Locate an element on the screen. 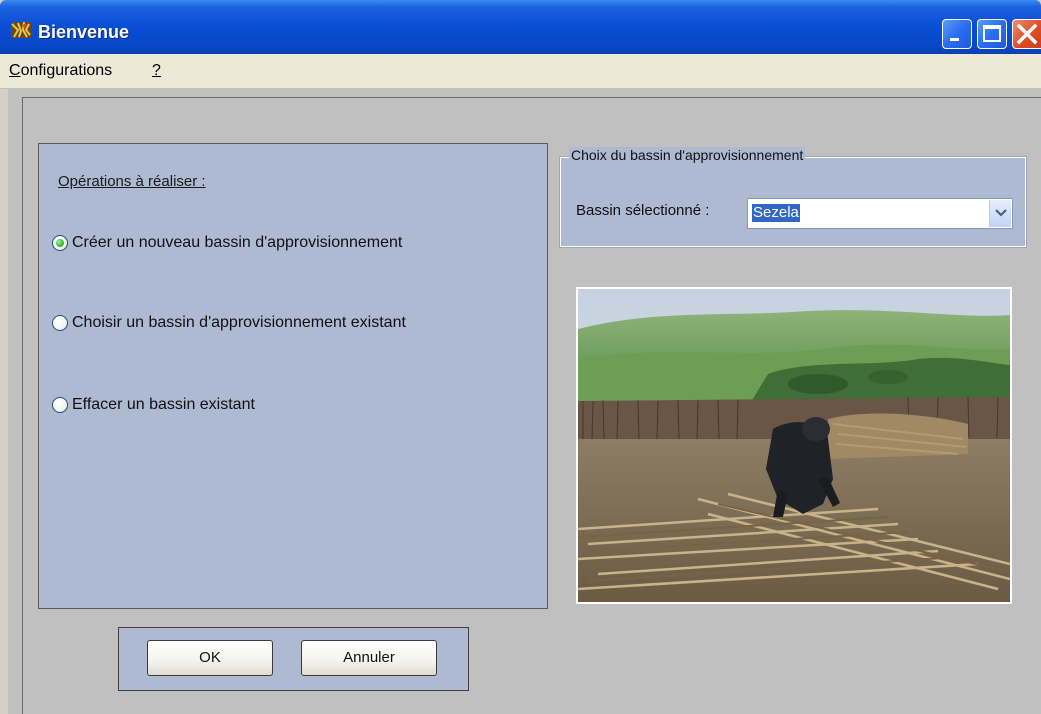 The height and width of the screenshot is (714, 1041). app-icon is located at coordinates (21, 29).